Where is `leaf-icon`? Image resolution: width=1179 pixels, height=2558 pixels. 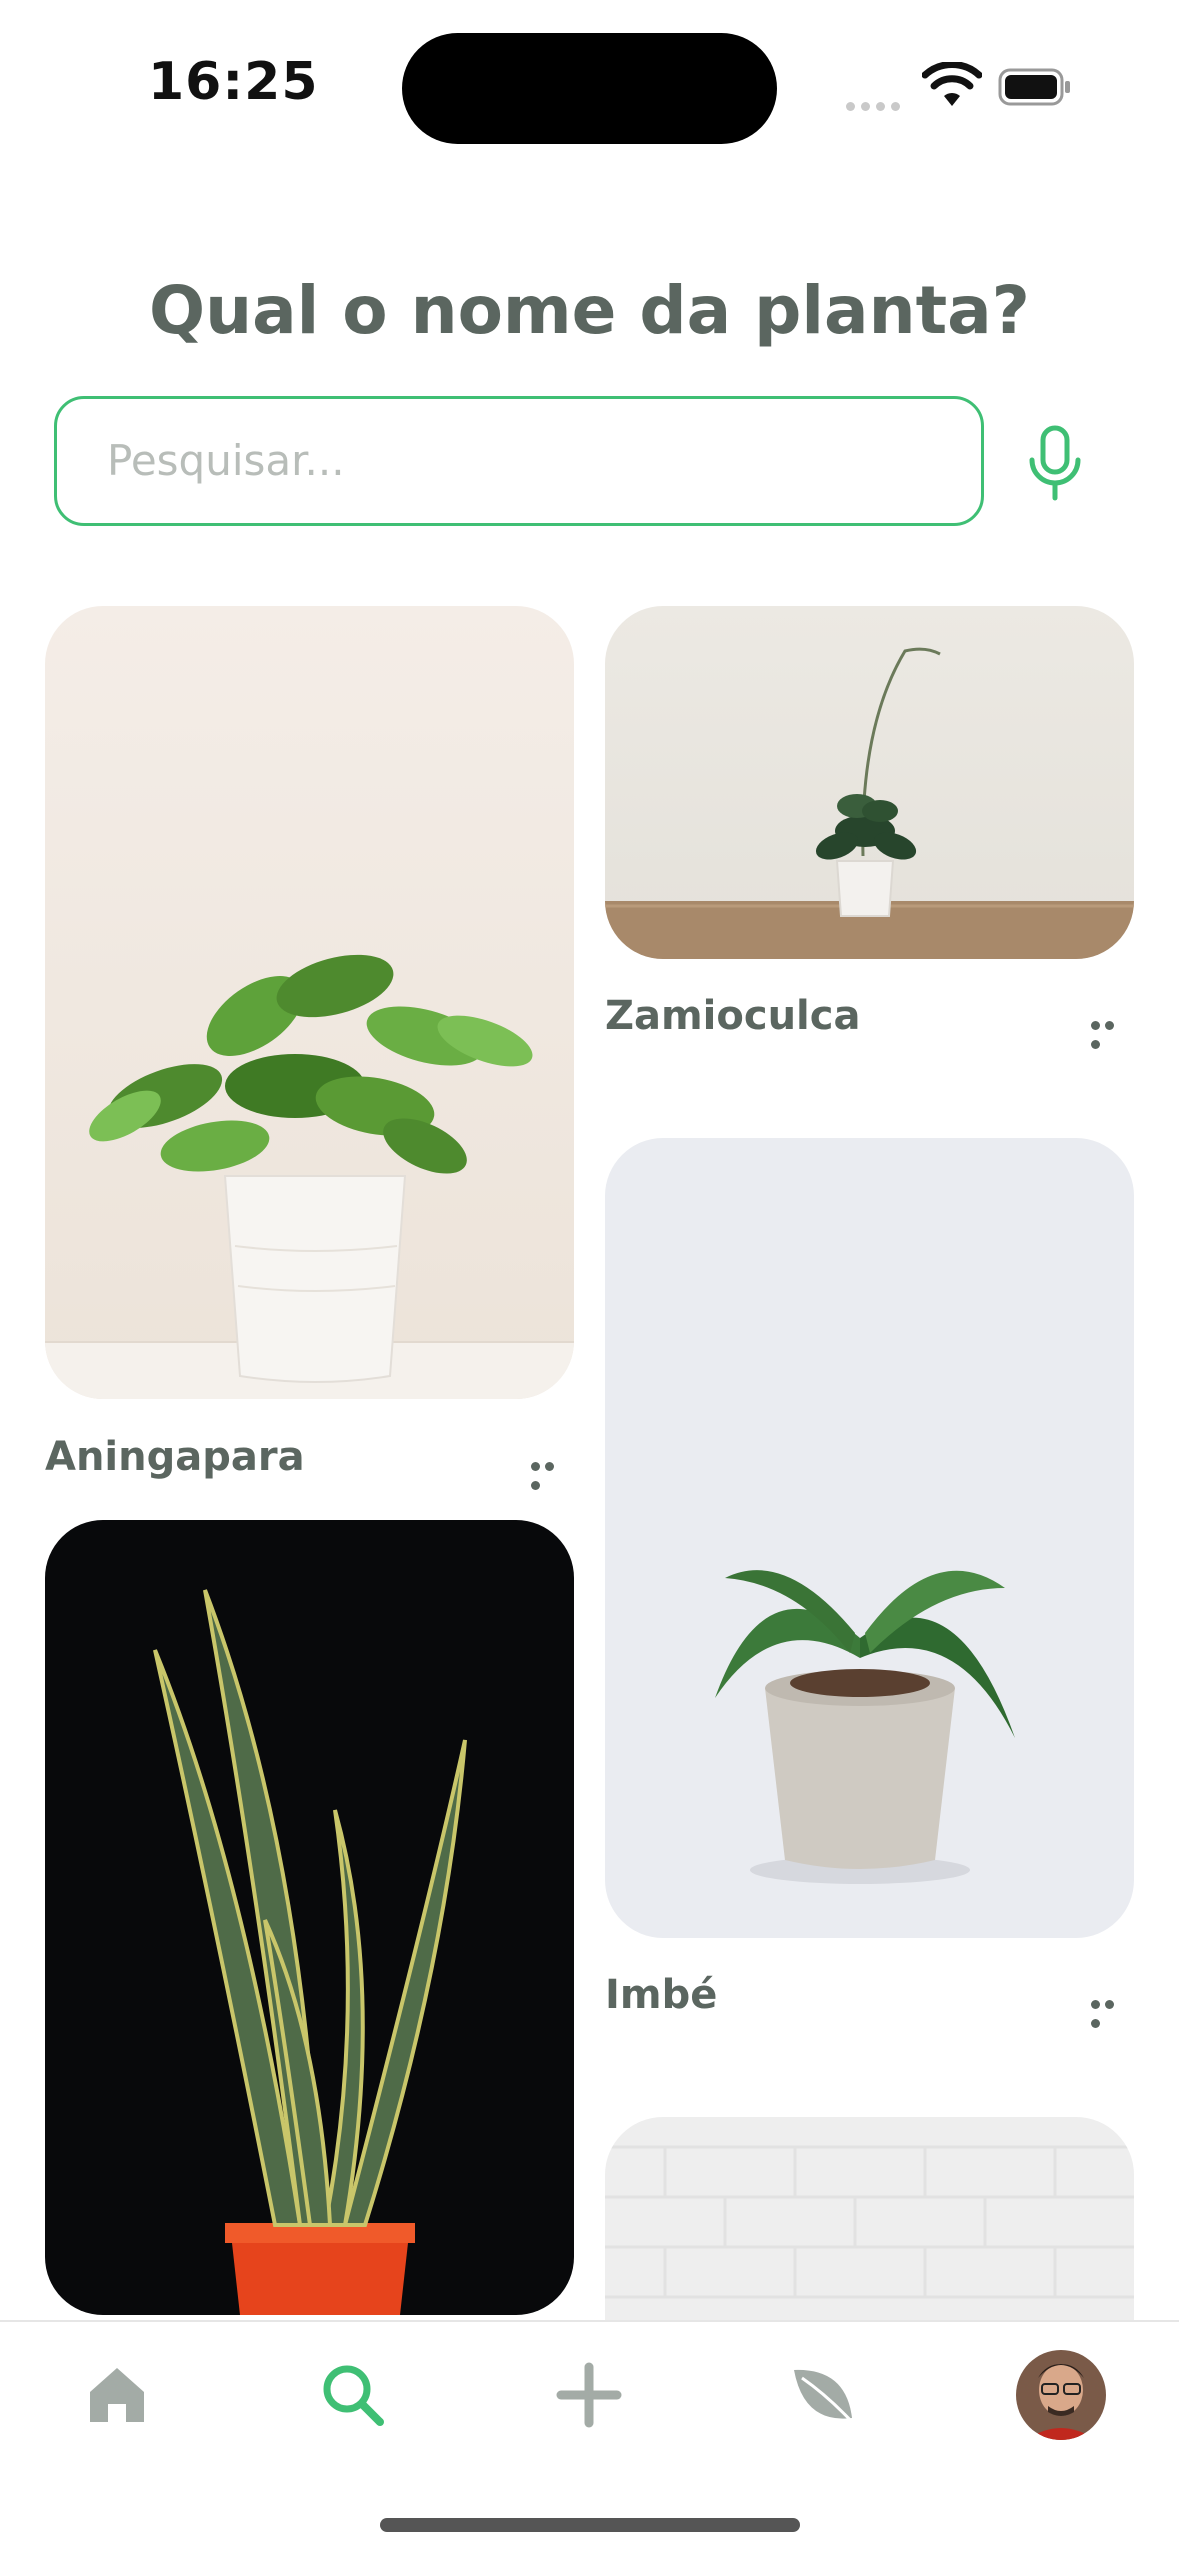
leaf-icon is located at coordinates (825, 2397).